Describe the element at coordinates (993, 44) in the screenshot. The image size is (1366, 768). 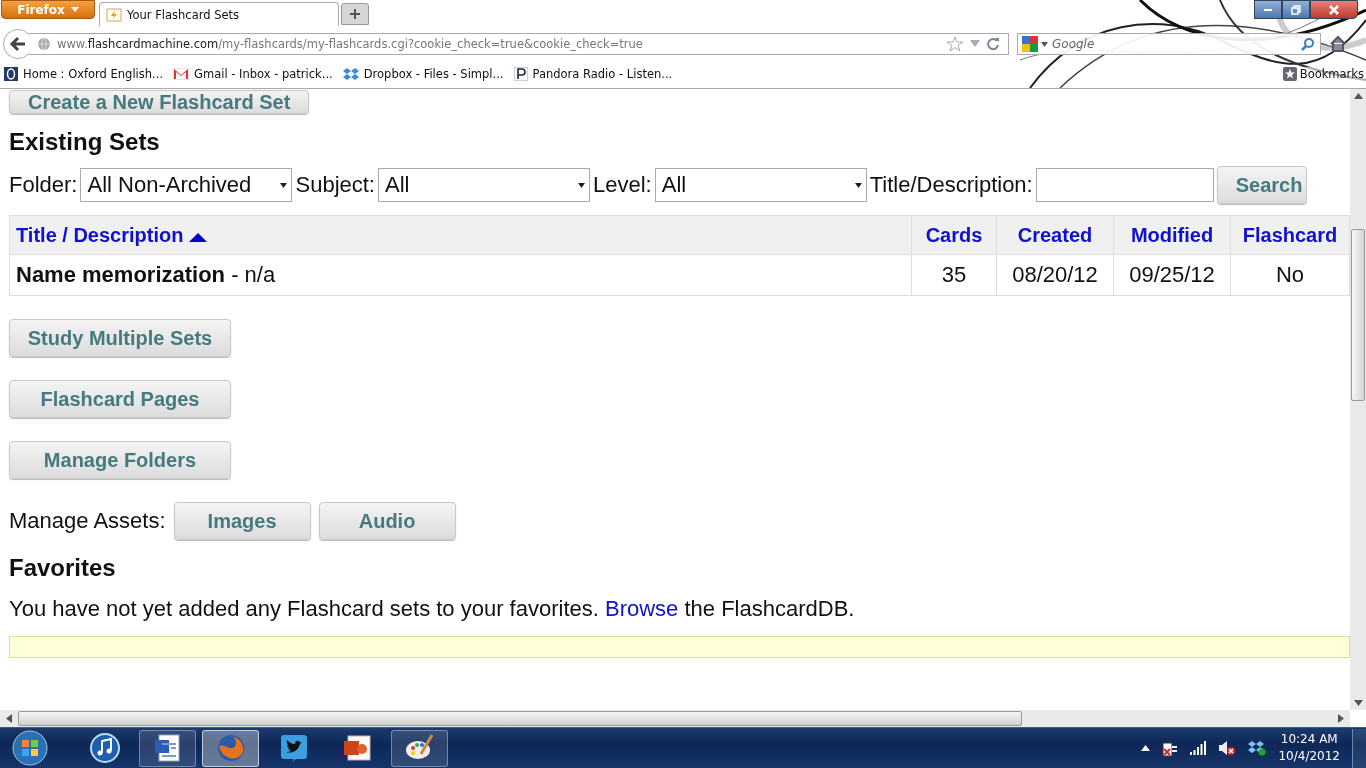
I see `reload-icon` at that location.